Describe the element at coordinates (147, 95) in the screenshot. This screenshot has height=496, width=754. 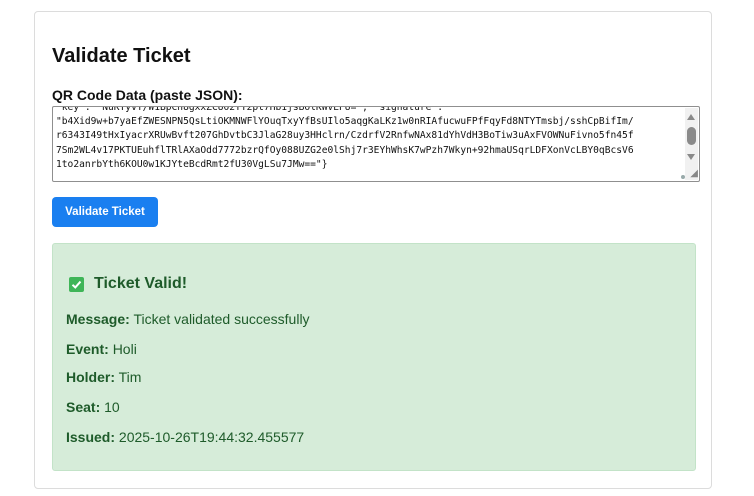
I see `qr-data-label: QR Code Data (paste JSON):` at that location.